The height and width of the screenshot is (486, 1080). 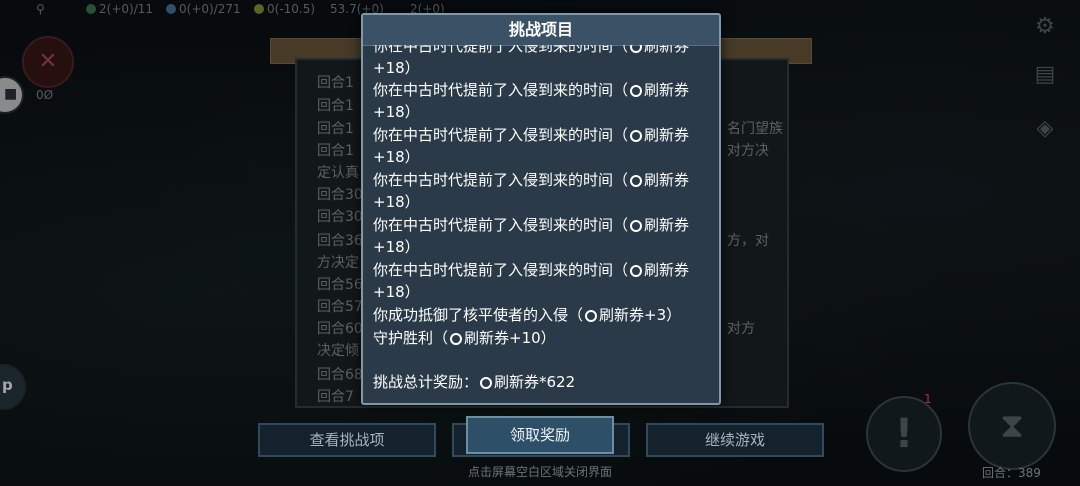 I want to click on end-turn-button: ⧗, so click(x=1012, y=426).